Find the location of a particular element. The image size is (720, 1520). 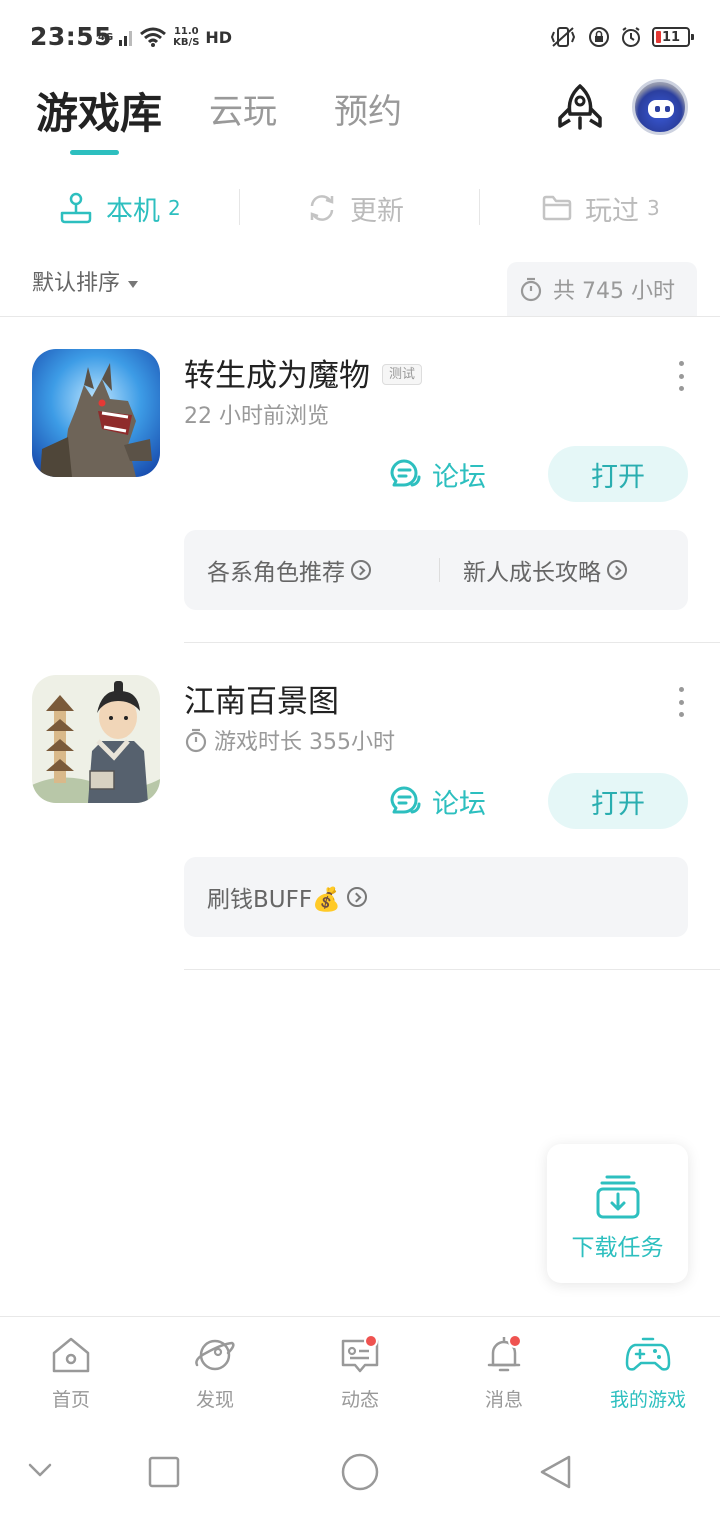

subtab-local: 本机 2 is located at coordinates (119, 208).